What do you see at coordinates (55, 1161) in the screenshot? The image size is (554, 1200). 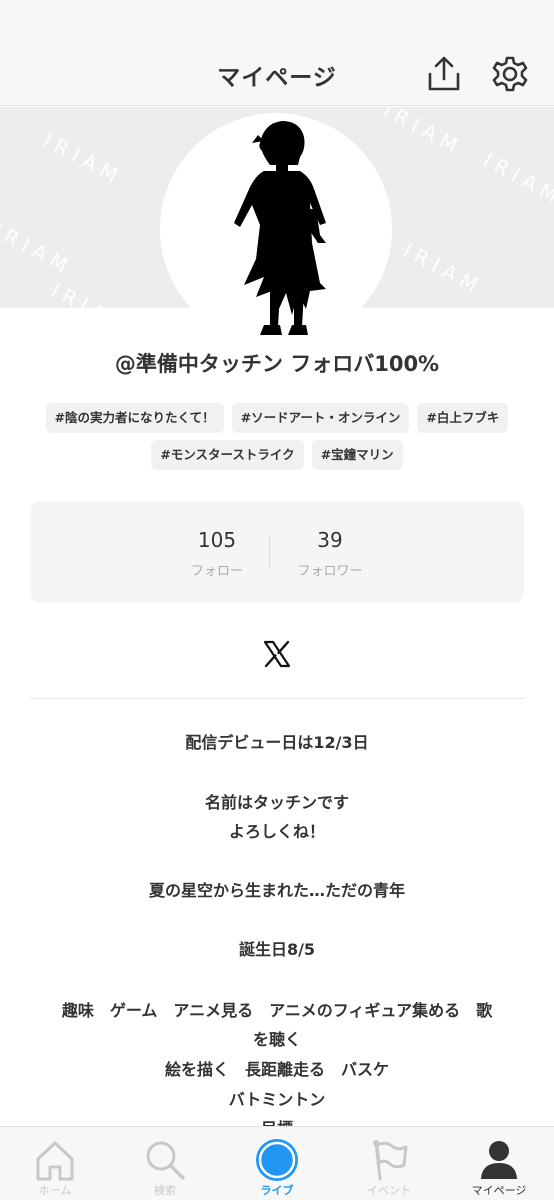 I see `home-icon` at bounding box center [55, 1161].